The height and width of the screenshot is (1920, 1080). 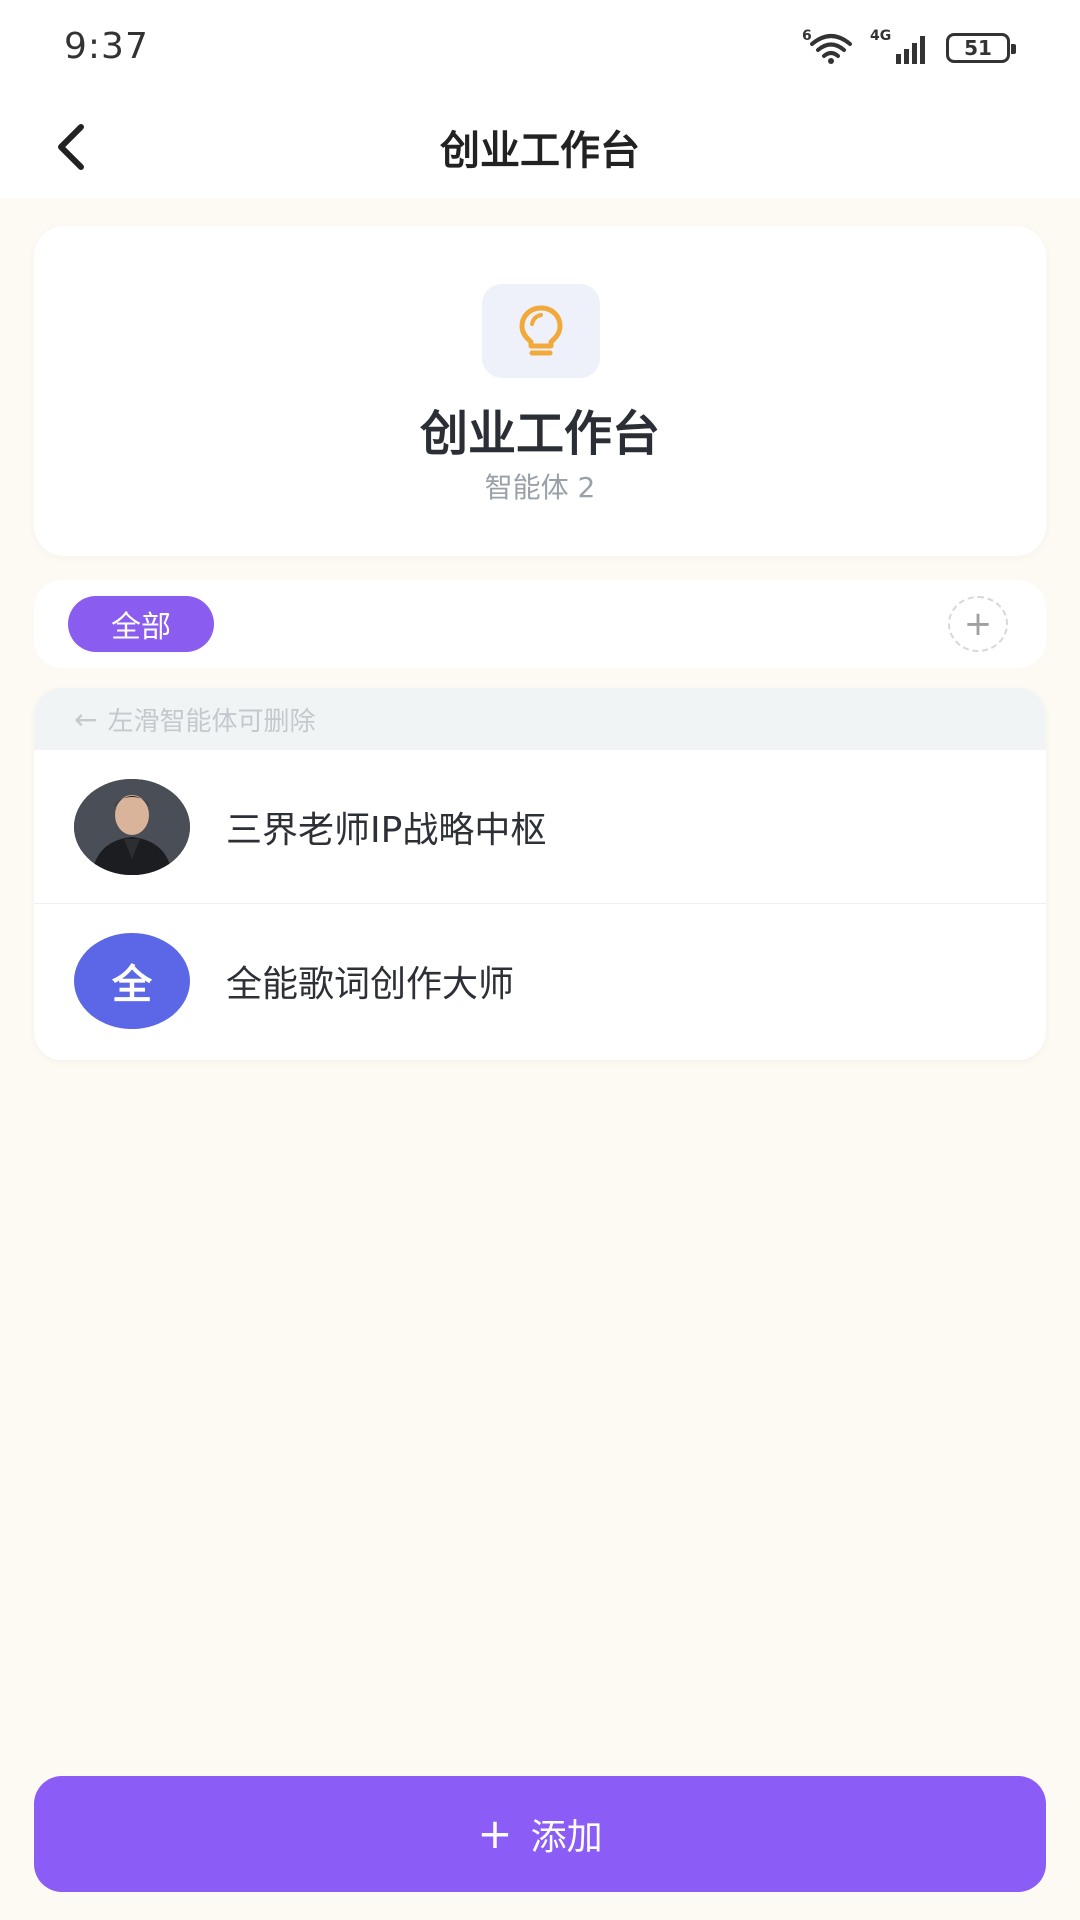 I want to click on arrow-left-icon: ←, so click(x=86, y=719).